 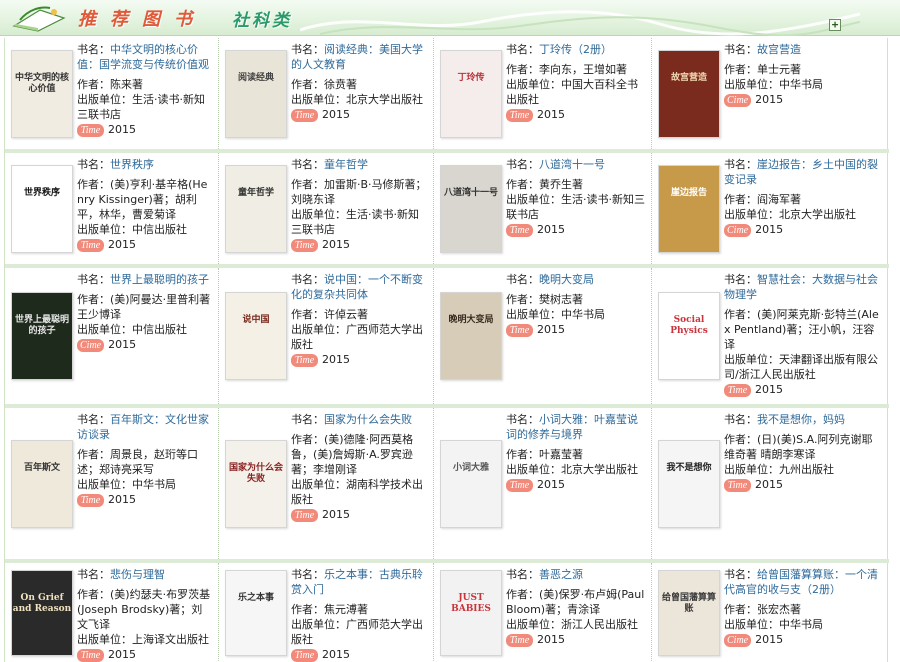 I want to click on book-title-value: 国家为什么会失败, so click(x=368, y=419).